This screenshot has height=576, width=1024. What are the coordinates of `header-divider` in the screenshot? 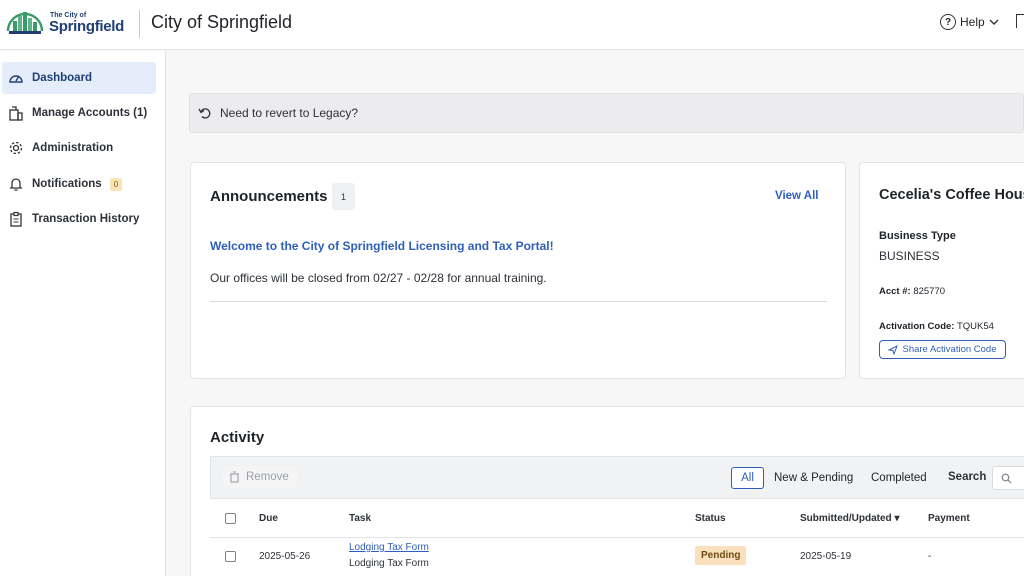 It's located at (139, 24).